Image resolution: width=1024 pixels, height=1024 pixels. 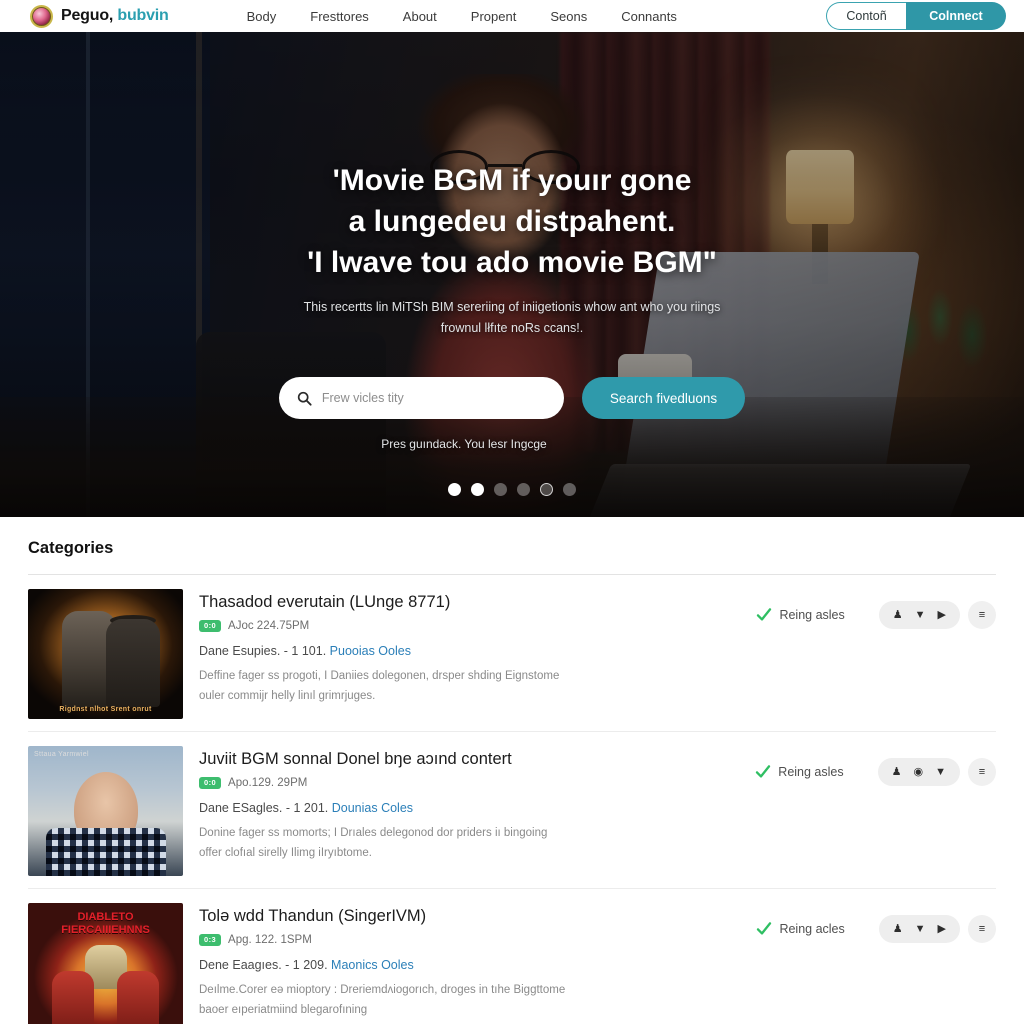 What do you see at coordinates (433, 398) in the screenshot?
I see `search-input` at bounding box center [433, 398].